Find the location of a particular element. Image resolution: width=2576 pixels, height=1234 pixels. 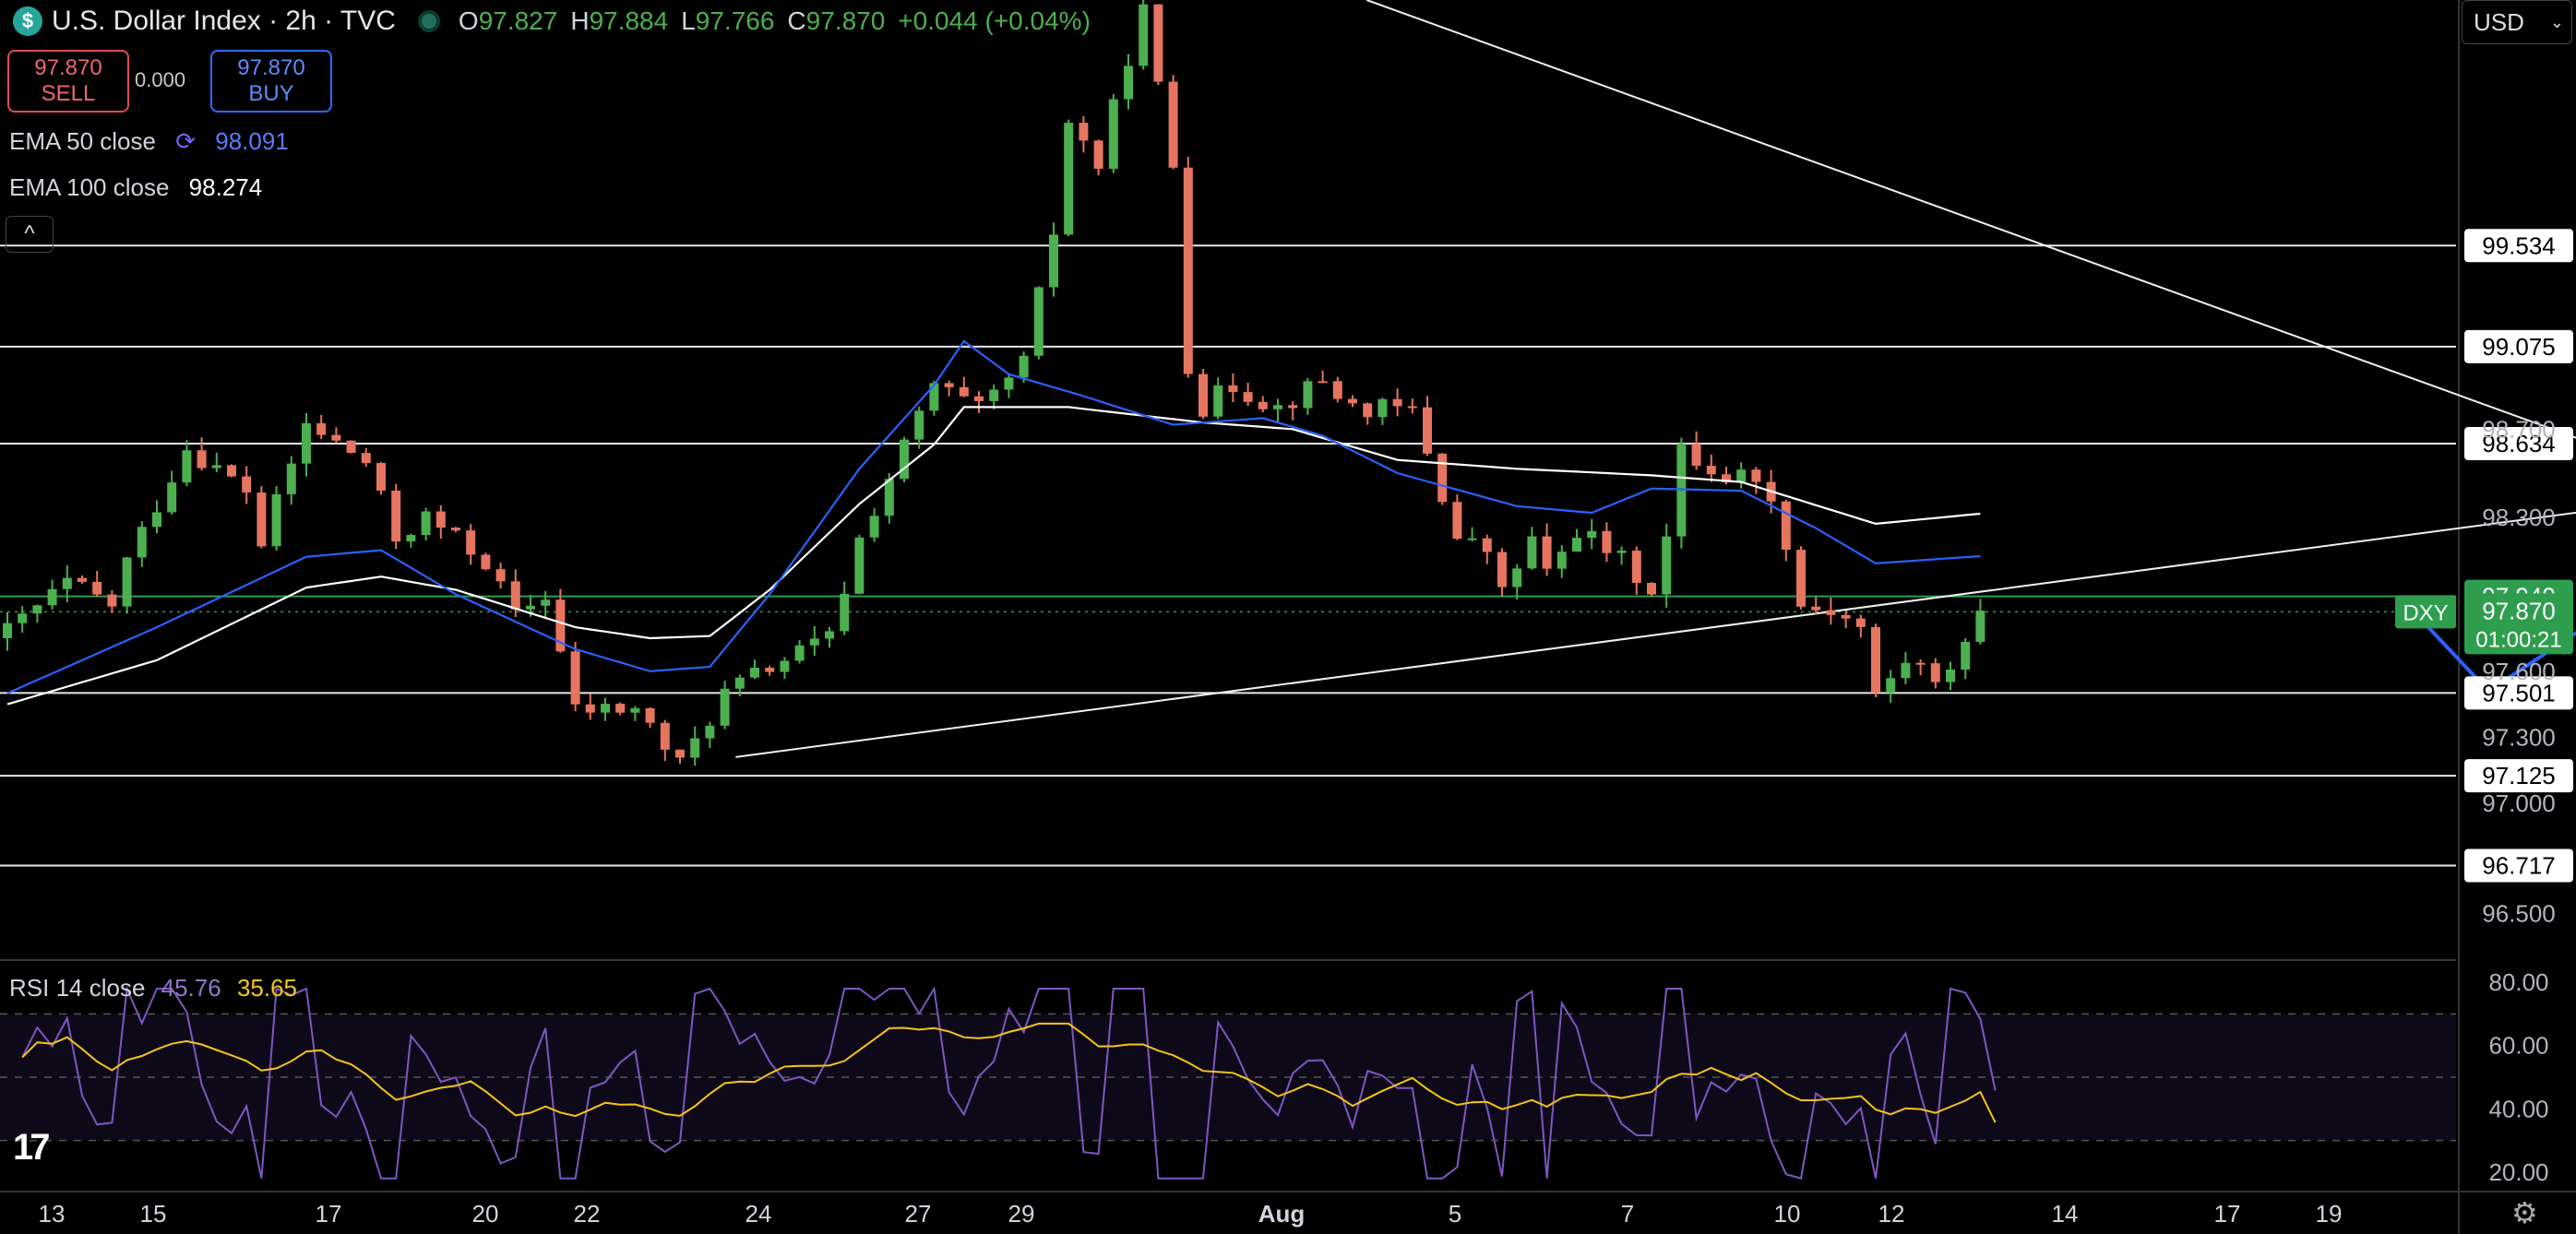

gear-icon: ⚙ is located at coordinates (2524, 1213).